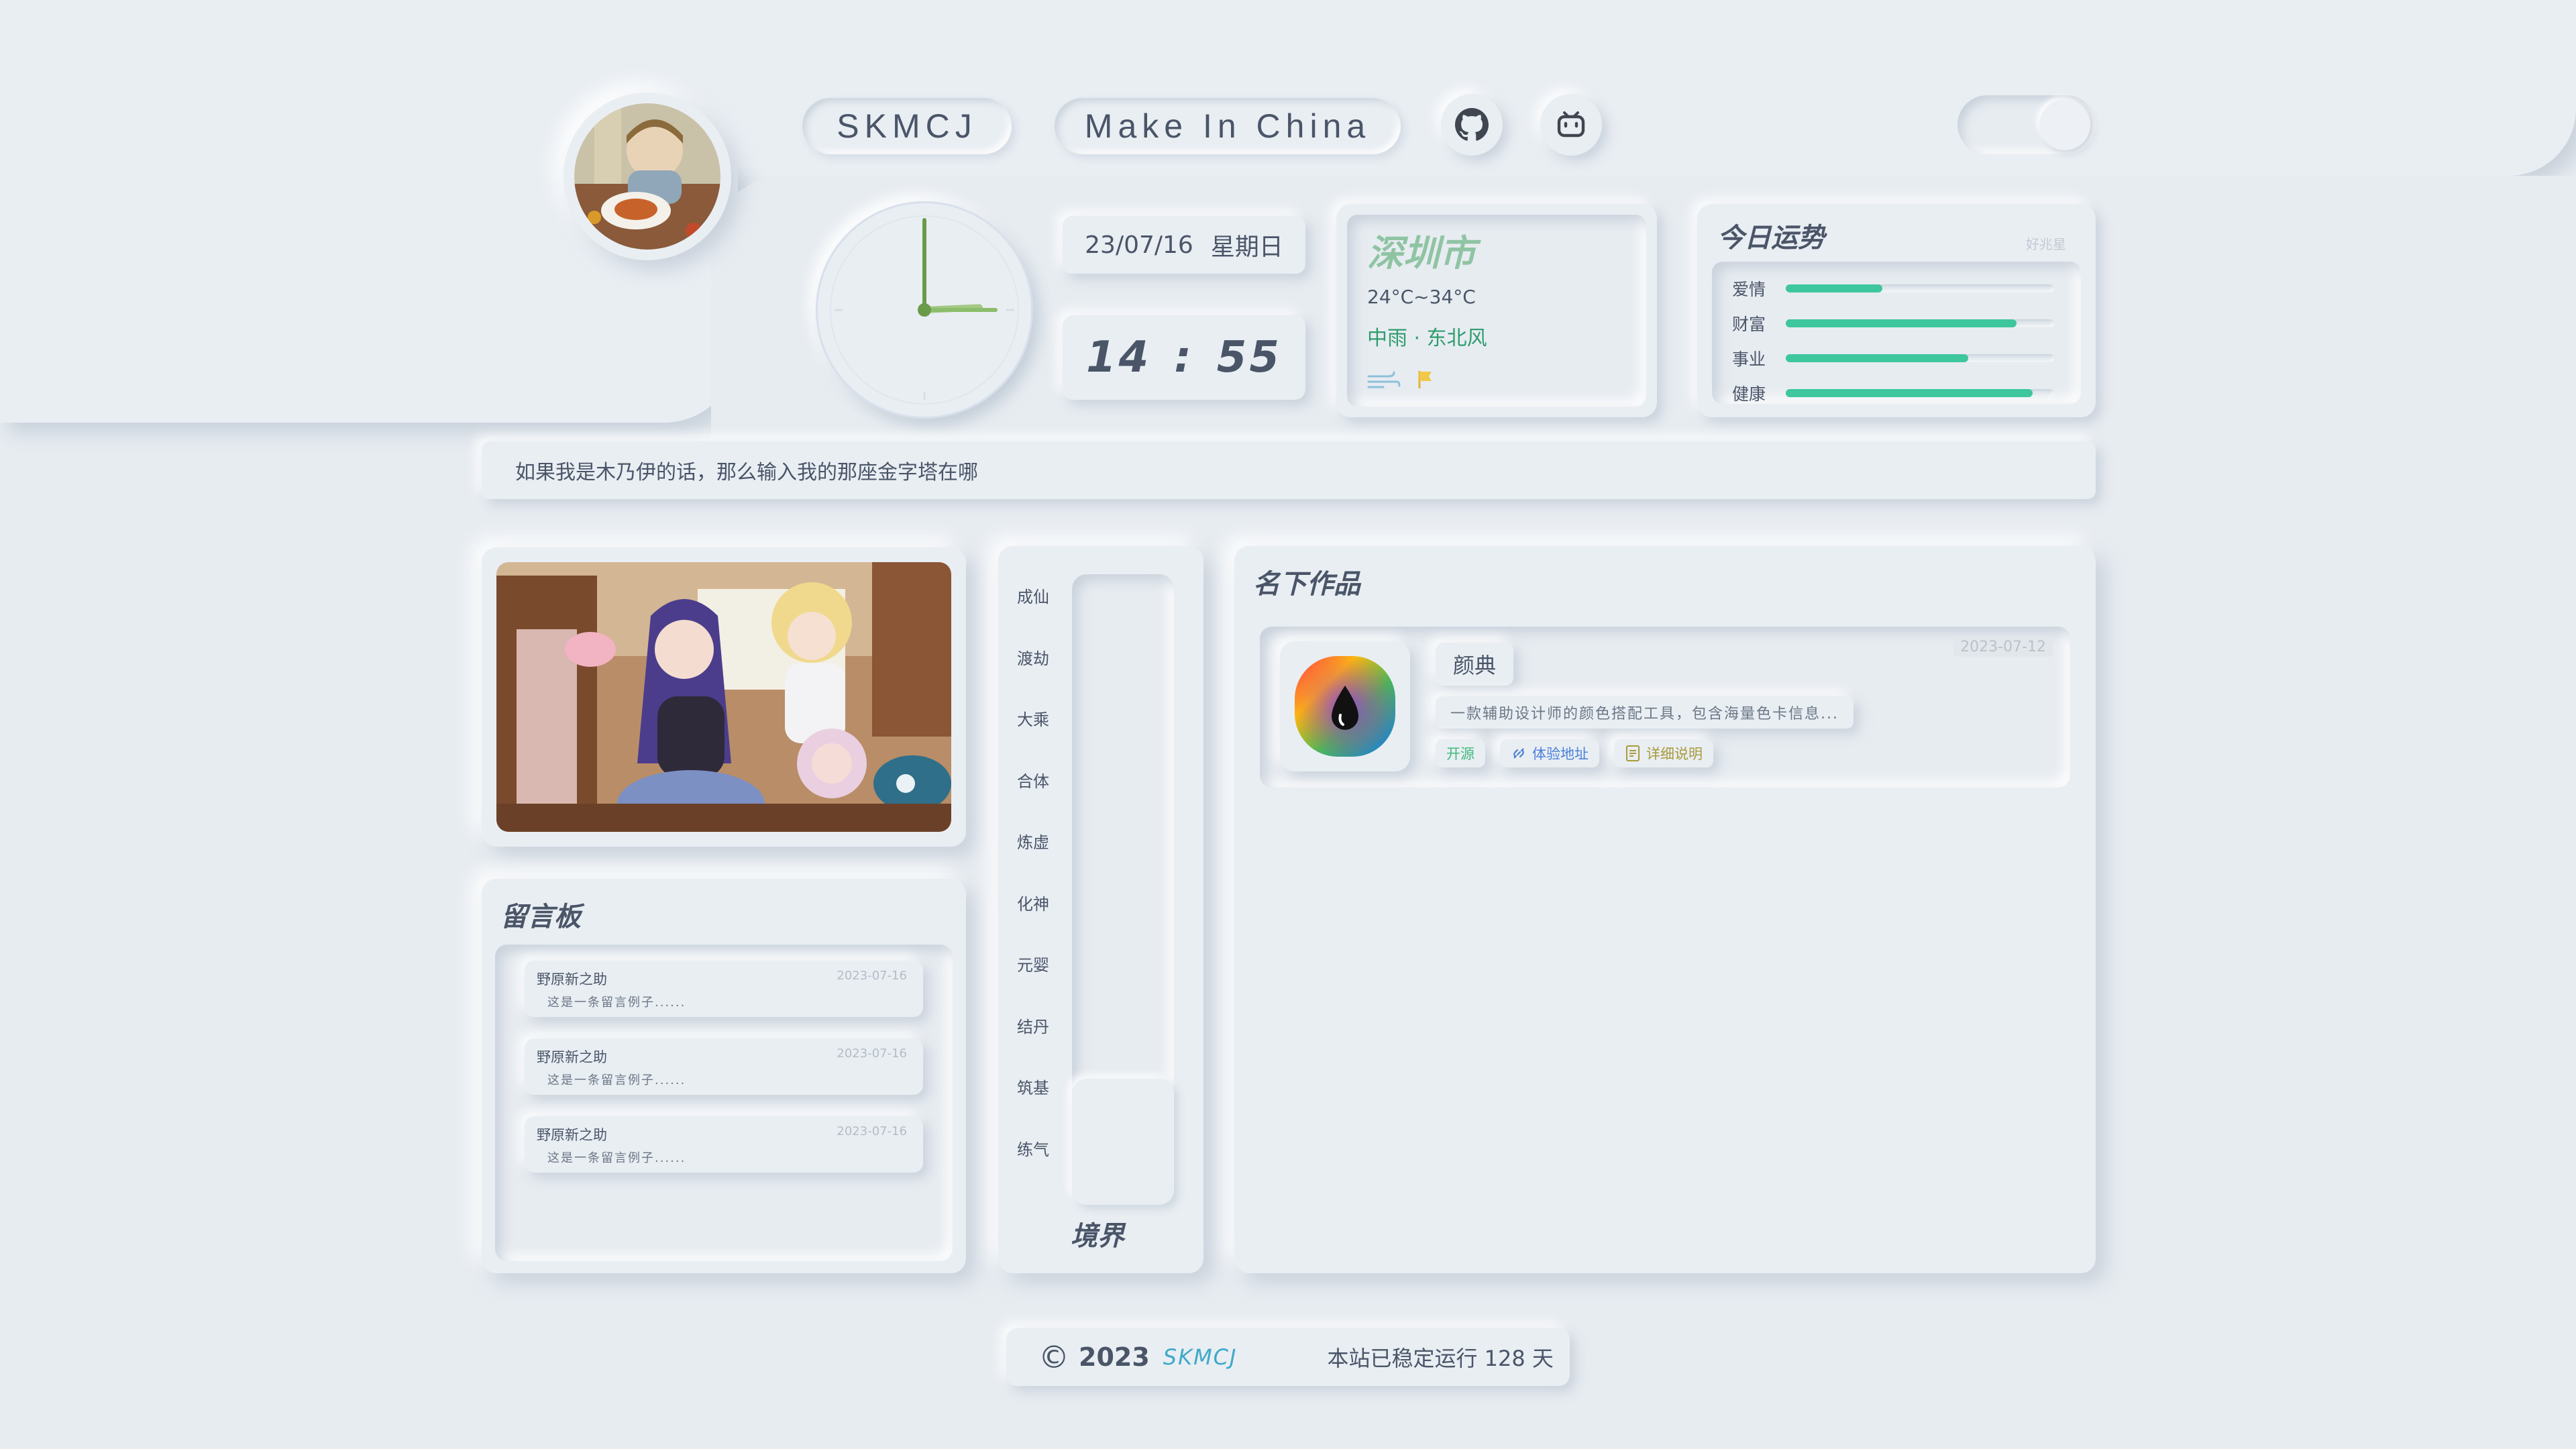 Image resolution: width=2576 pixels, height=1449 pixels. I want to click on work-name: 颜典, so click(1475, 665).